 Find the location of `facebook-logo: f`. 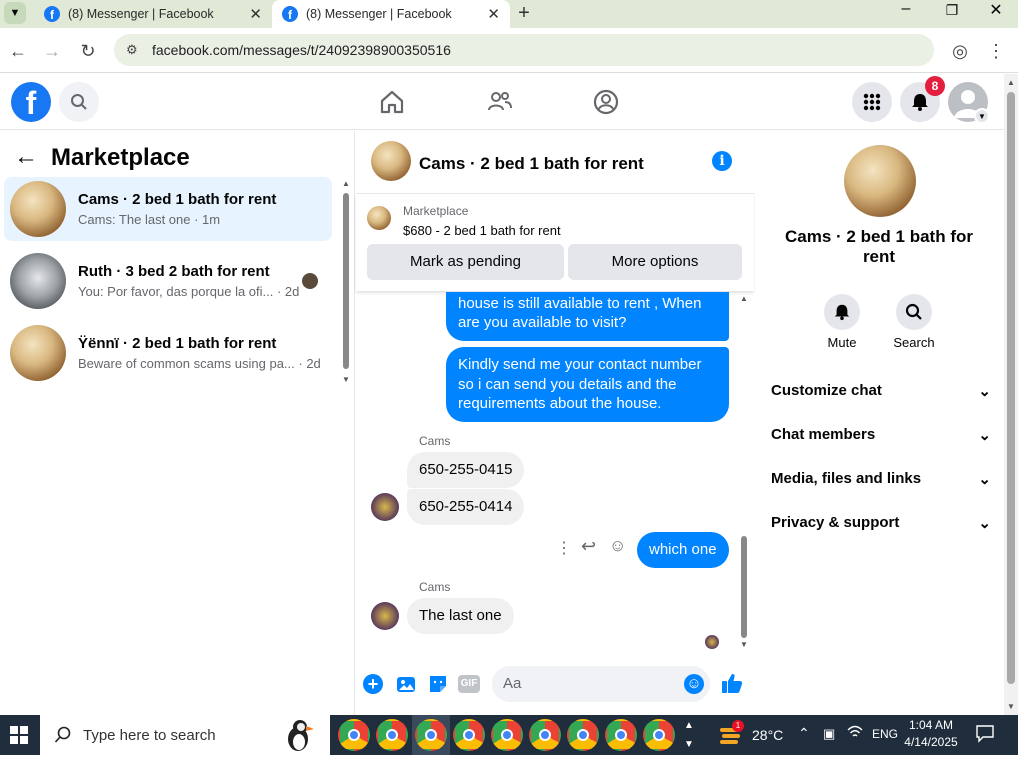

facebook-logo: f is located at coordinates (31, 102).